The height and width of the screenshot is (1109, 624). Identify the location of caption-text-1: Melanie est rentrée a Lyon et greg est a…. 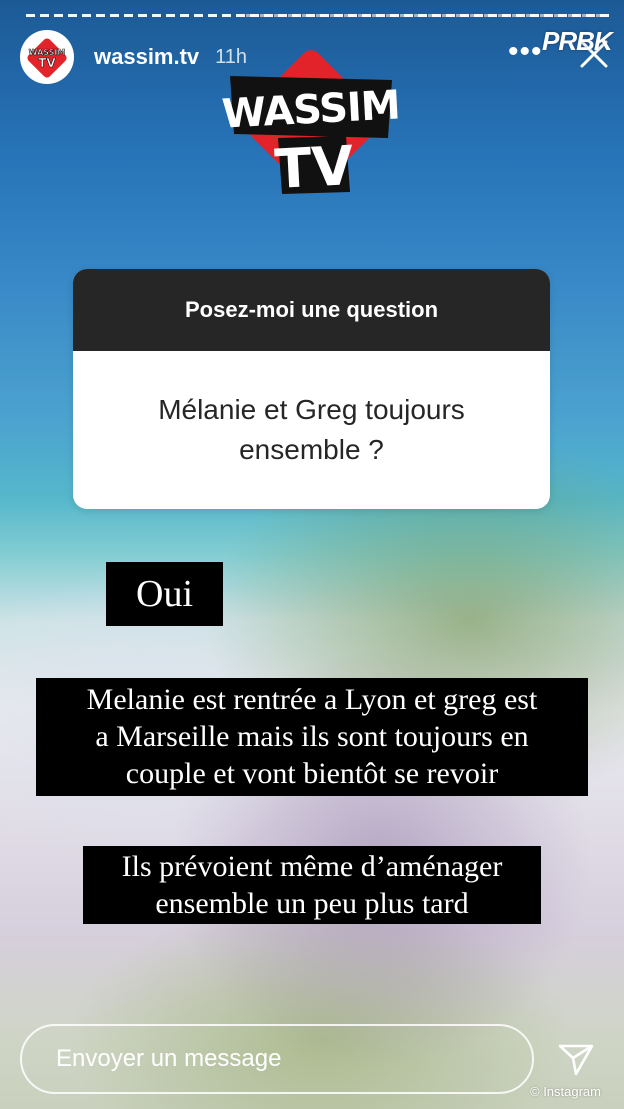
(312, 737).